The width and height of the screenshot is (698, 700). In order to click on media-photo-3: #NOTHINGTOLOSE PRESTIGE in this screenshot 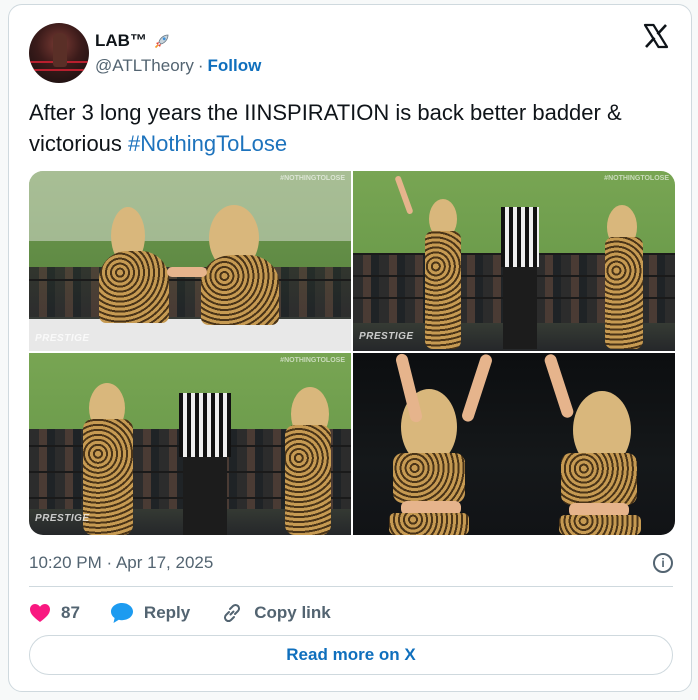, I will do `click(190, 444)`.